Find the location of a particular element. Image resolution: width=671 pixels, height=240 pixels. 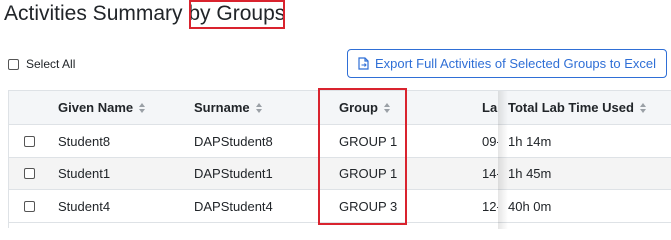

col-header-total-lab-time: Total Lab Time Used is located at coordinates (589, 107).